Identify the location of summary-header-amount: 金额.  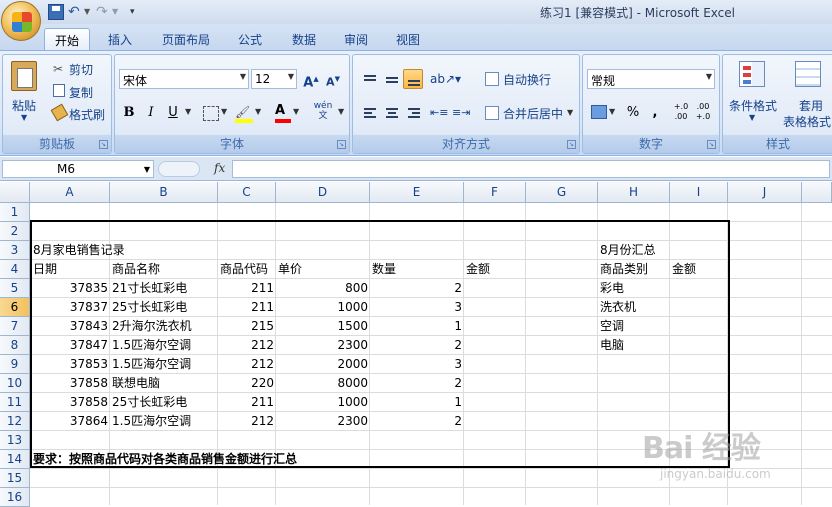
(699, 269).